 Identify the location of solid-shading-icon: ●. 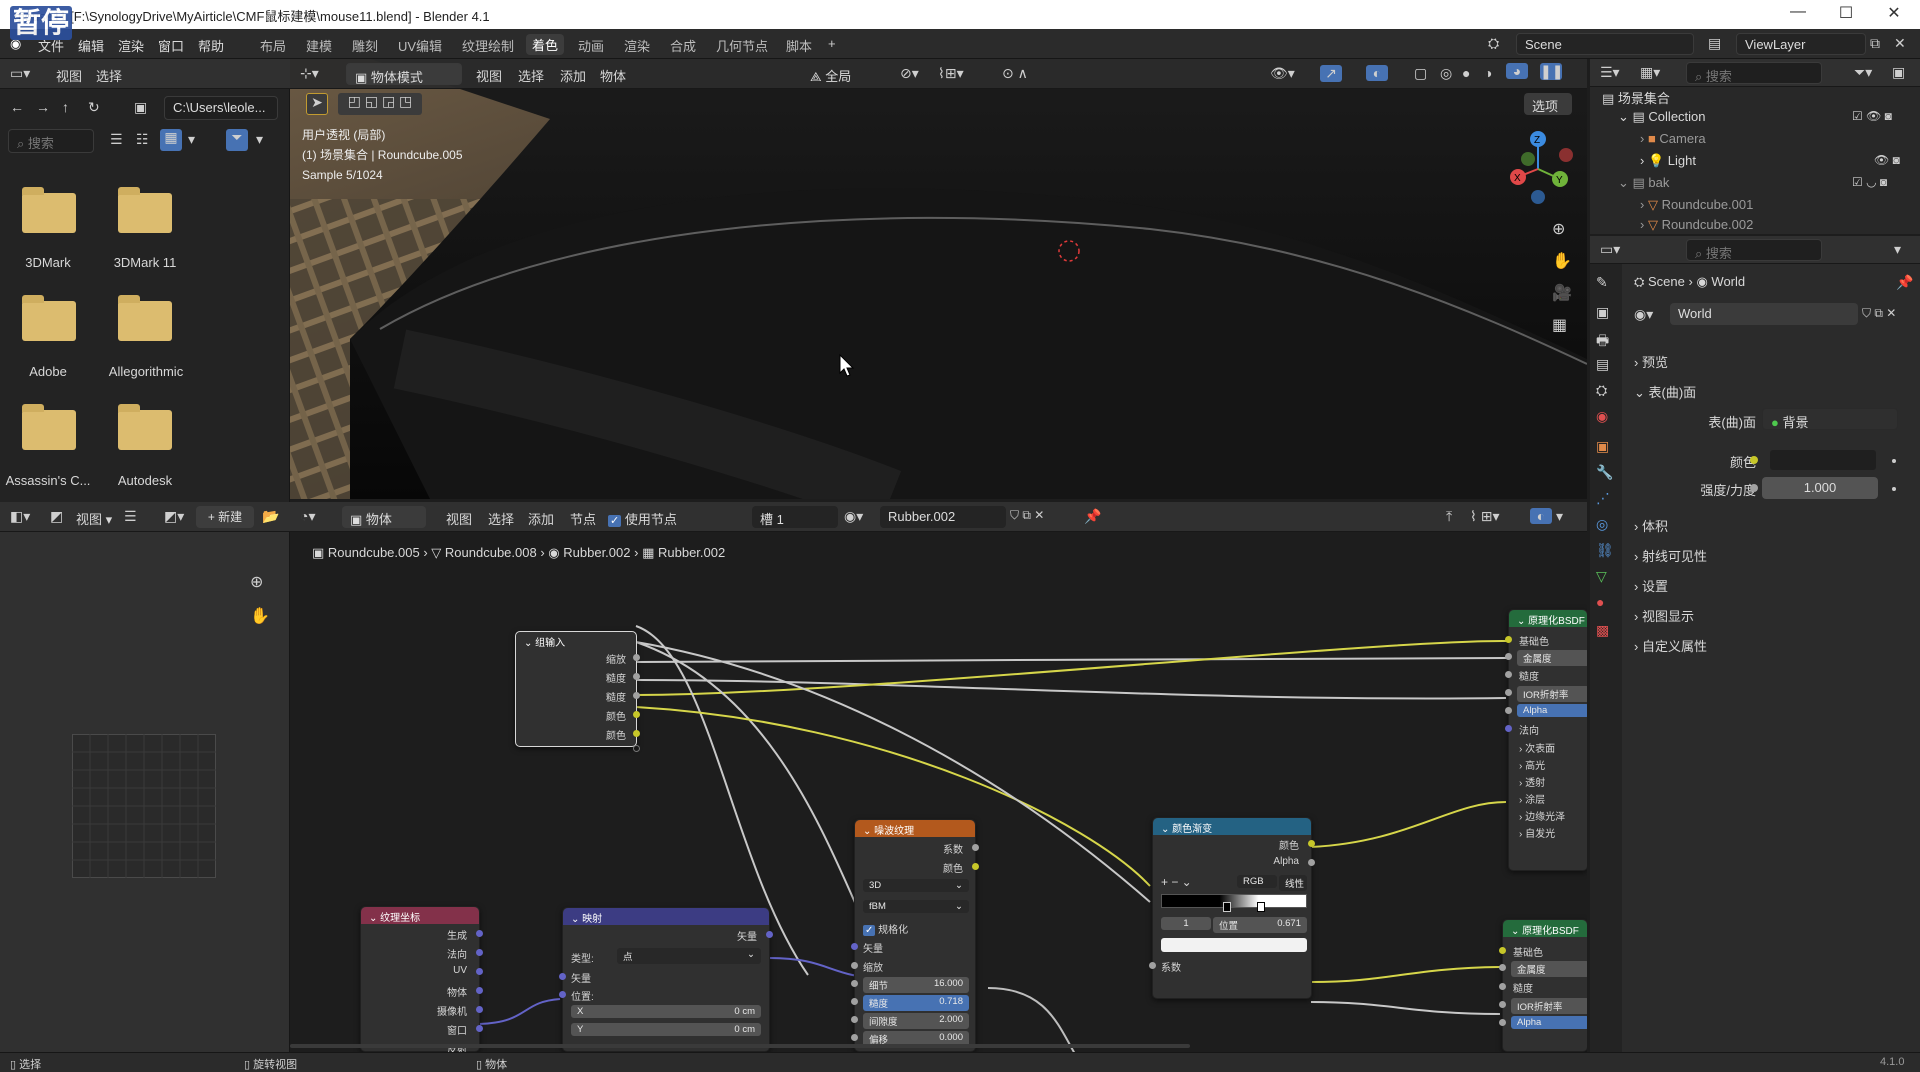
(1466, 73).